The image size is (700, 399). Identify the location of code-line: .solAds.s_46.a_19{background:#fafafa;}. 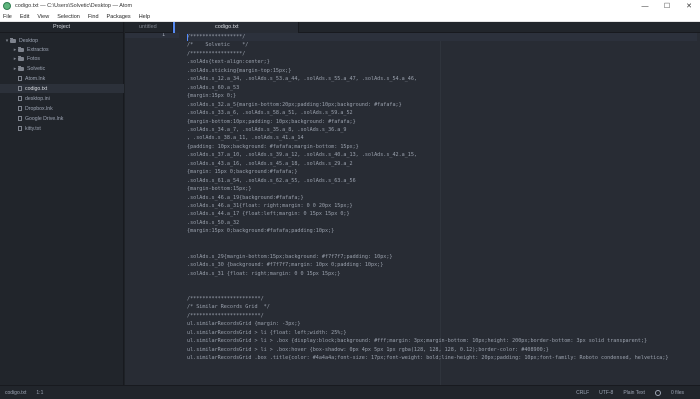
(442, 198).